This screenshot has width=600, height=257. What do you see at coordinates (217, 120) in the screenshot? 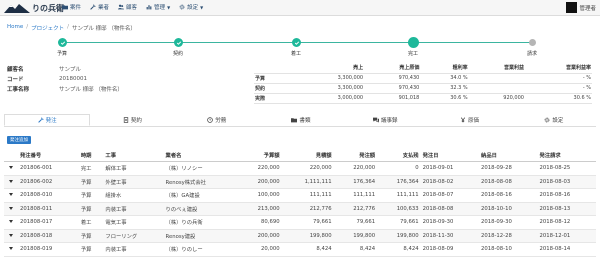
I see `tab-labor: 労務` at bounding box center [217, 120].